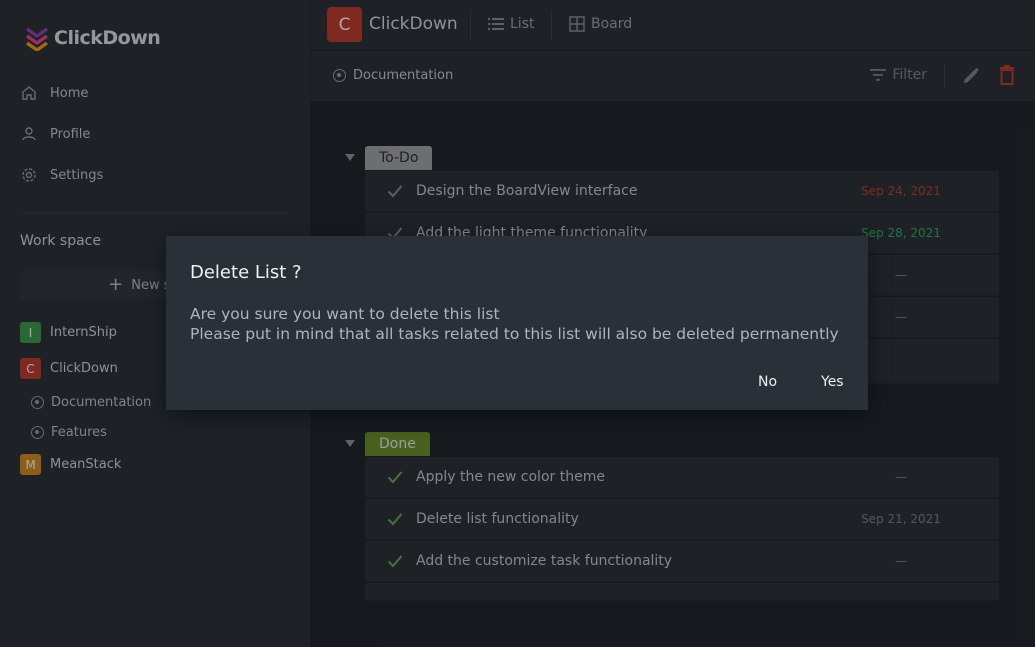 This screenshot has height=647, width=1035. What do you see at coordinates (246, 272) in the screenshot?
I see `dialog-title: Delete List ?` at bounding box center [246, 272].